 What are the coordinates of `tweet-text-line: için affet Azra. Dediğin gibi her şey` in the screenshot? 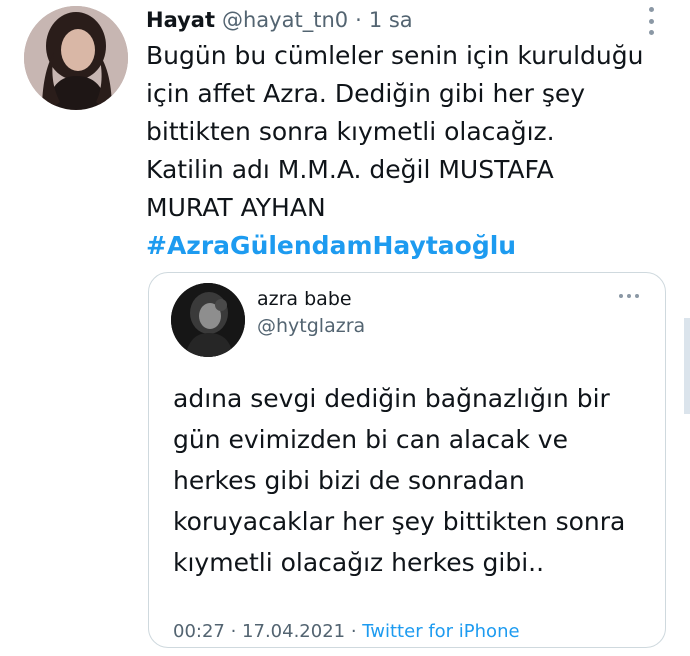 It's located at (366, 93).